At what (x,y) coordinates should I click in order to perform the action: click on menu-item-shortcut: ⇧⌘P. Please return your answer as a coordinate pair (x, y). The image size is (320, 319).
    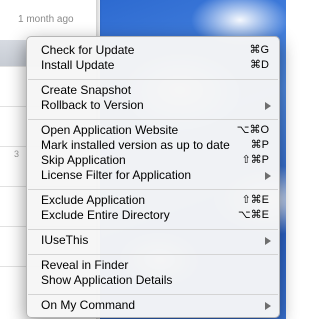
    Looking at the image, I should click on (255, 160).